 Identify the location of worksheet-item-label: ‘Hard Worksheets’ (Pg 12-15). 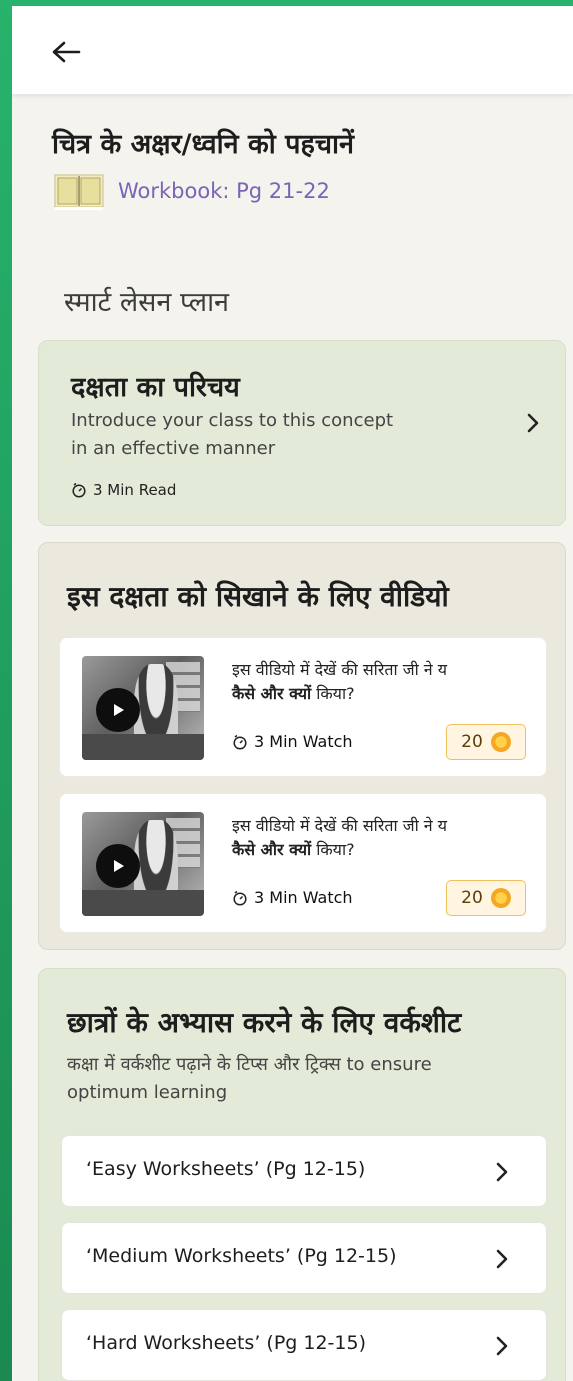
(226, 1343).